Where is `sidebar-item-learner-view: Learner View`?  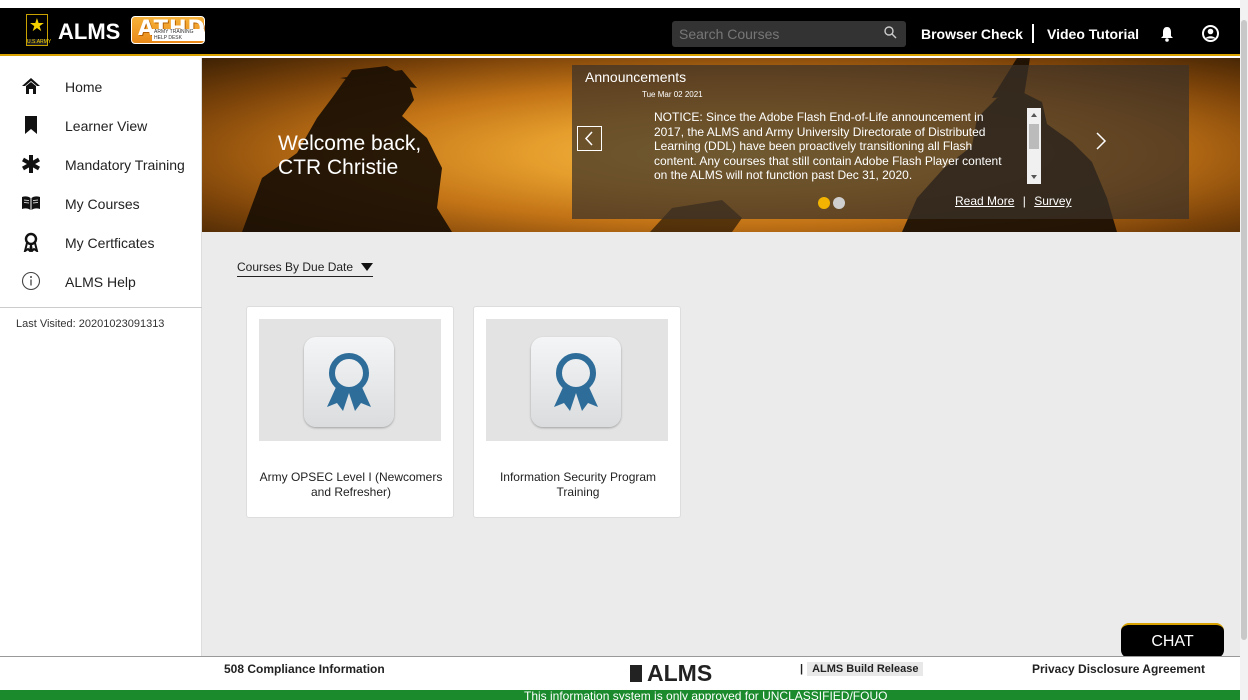 sidebar-item-learner-view: Learner View is located at coordinates (101, 125).